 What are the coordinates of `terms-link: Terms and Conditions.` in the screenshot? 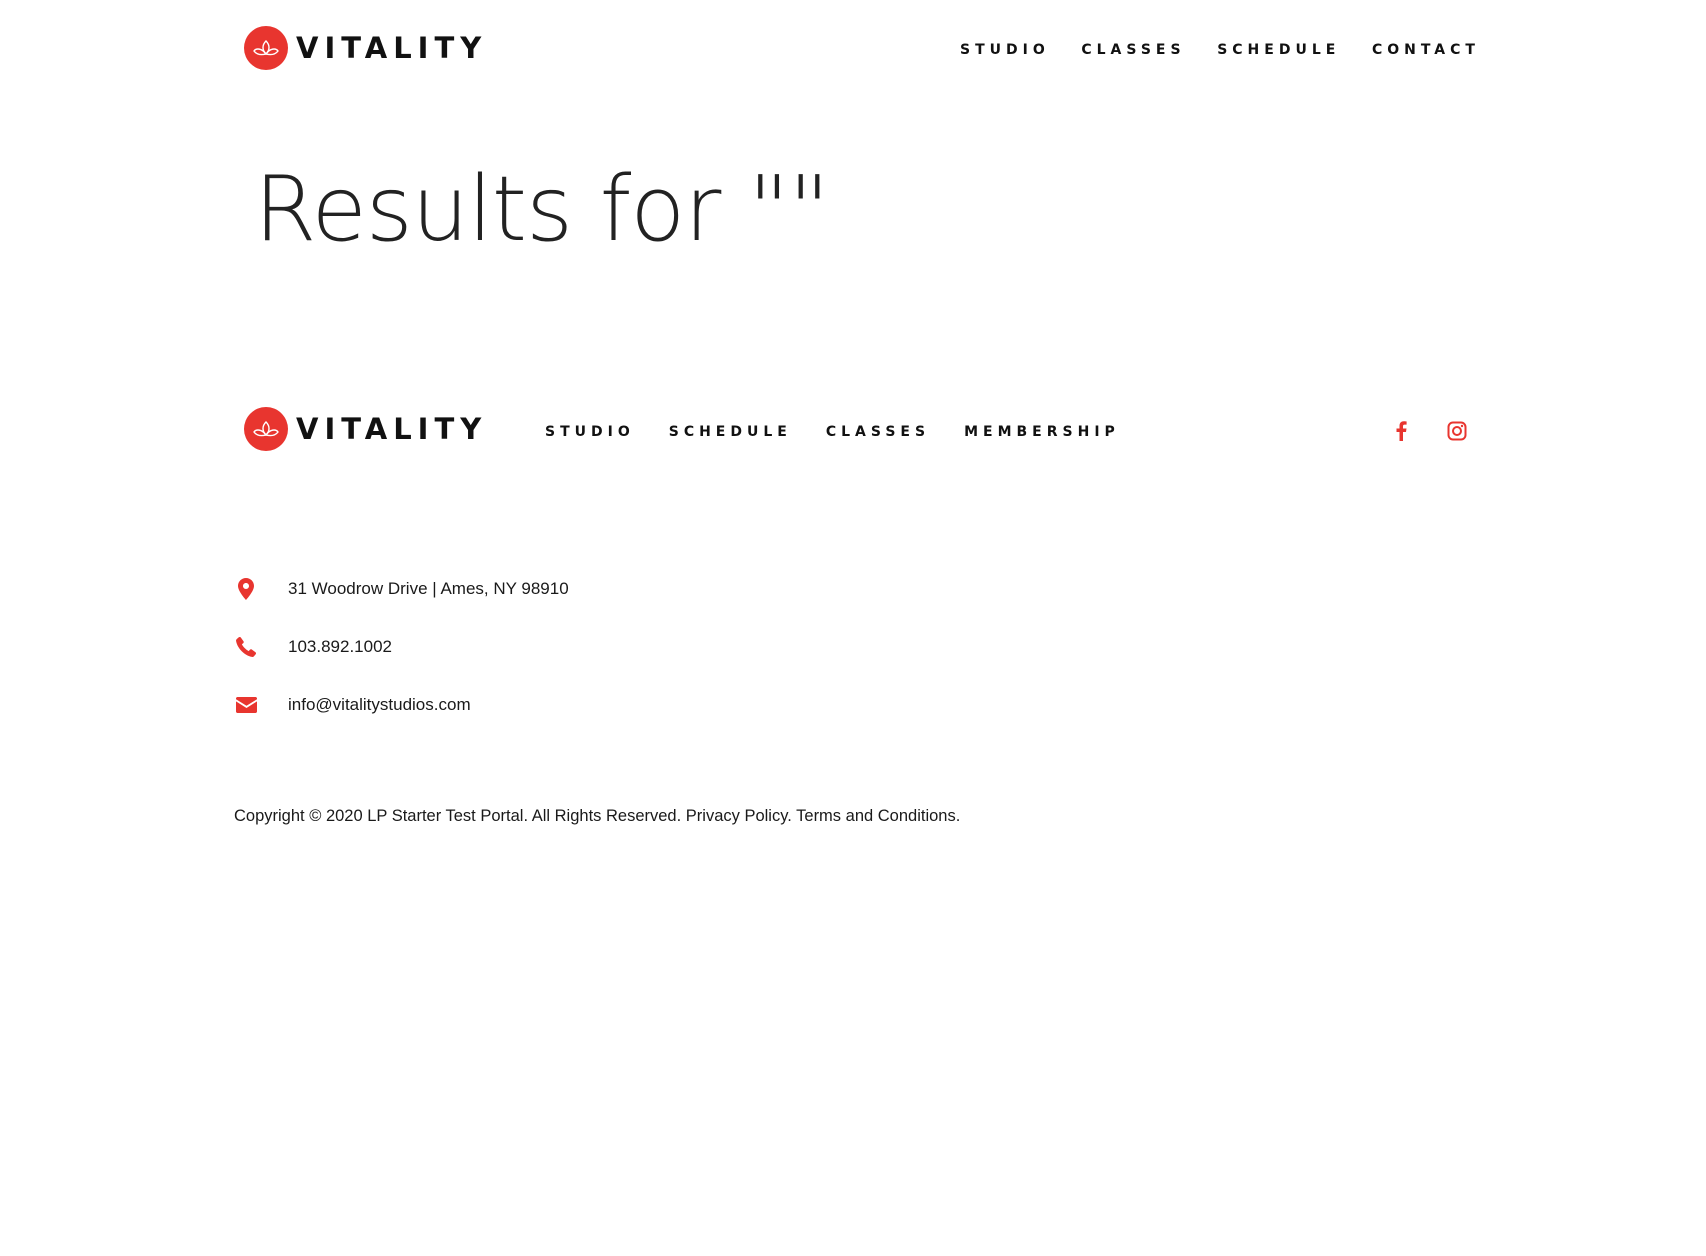 It's located at (878, 816).